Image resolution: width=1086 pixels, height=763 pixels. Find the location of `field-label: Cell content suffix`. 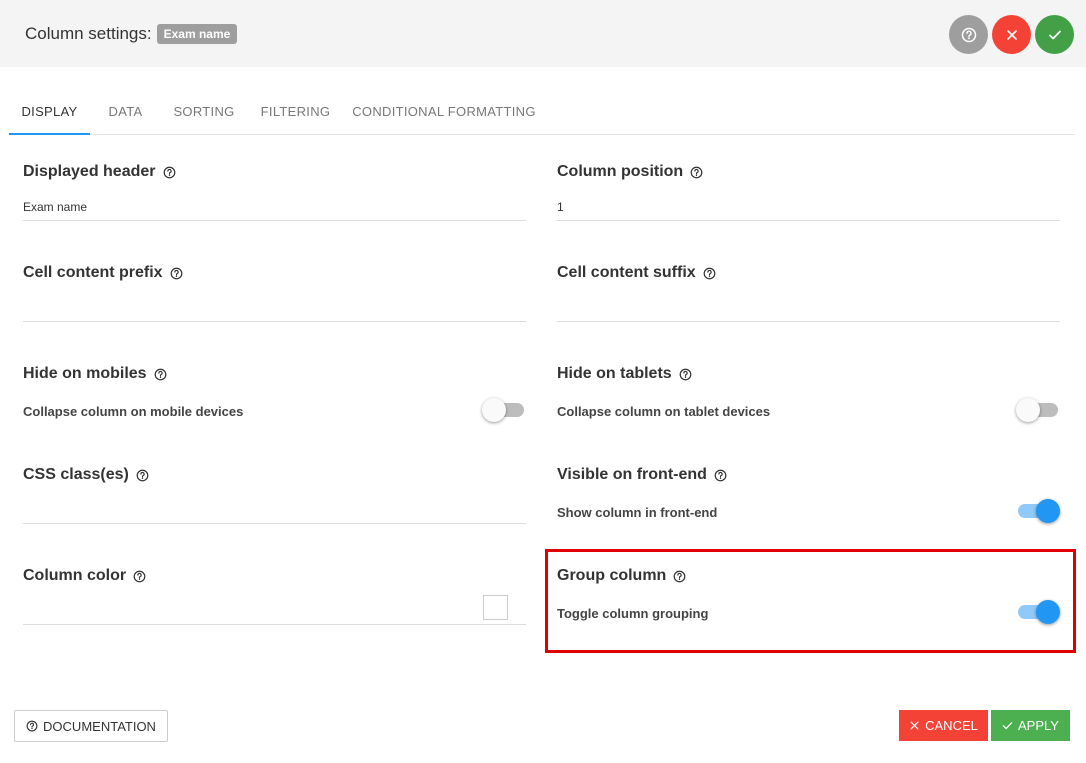

field-label: Cell content suffix is located at coordinates (626, 272).